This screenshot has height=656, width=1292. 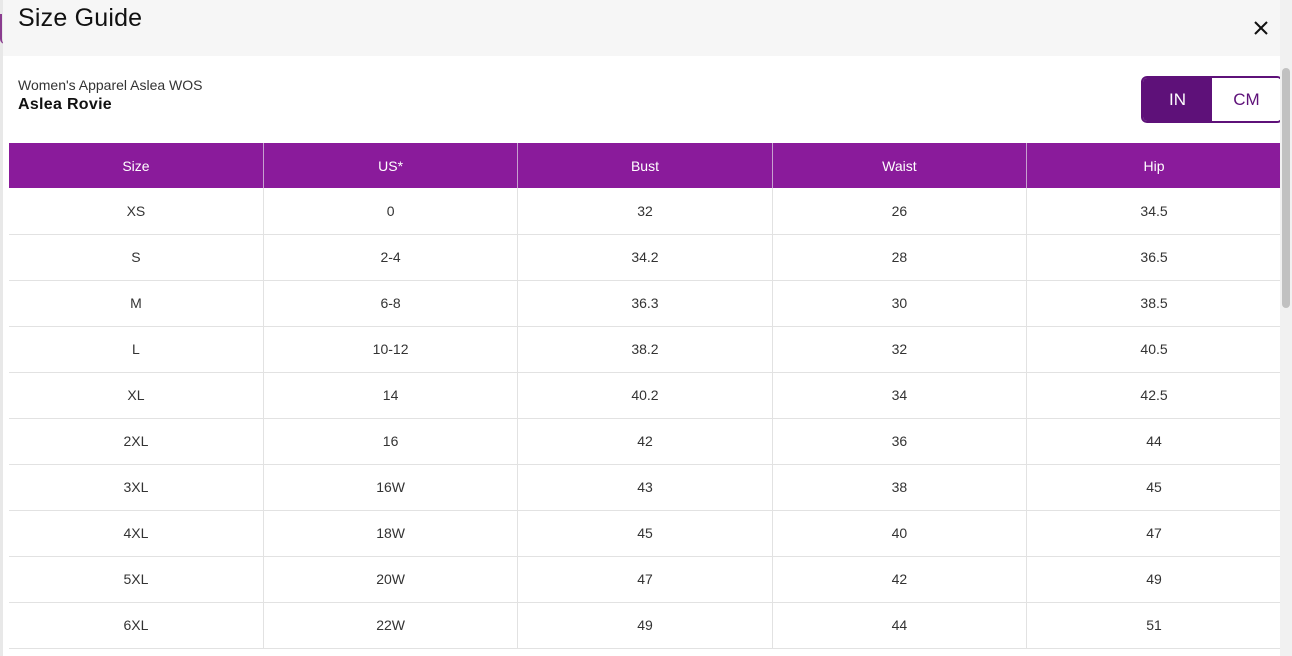 I want to click on cell-size: 3XL, so click(x=136, y=487).